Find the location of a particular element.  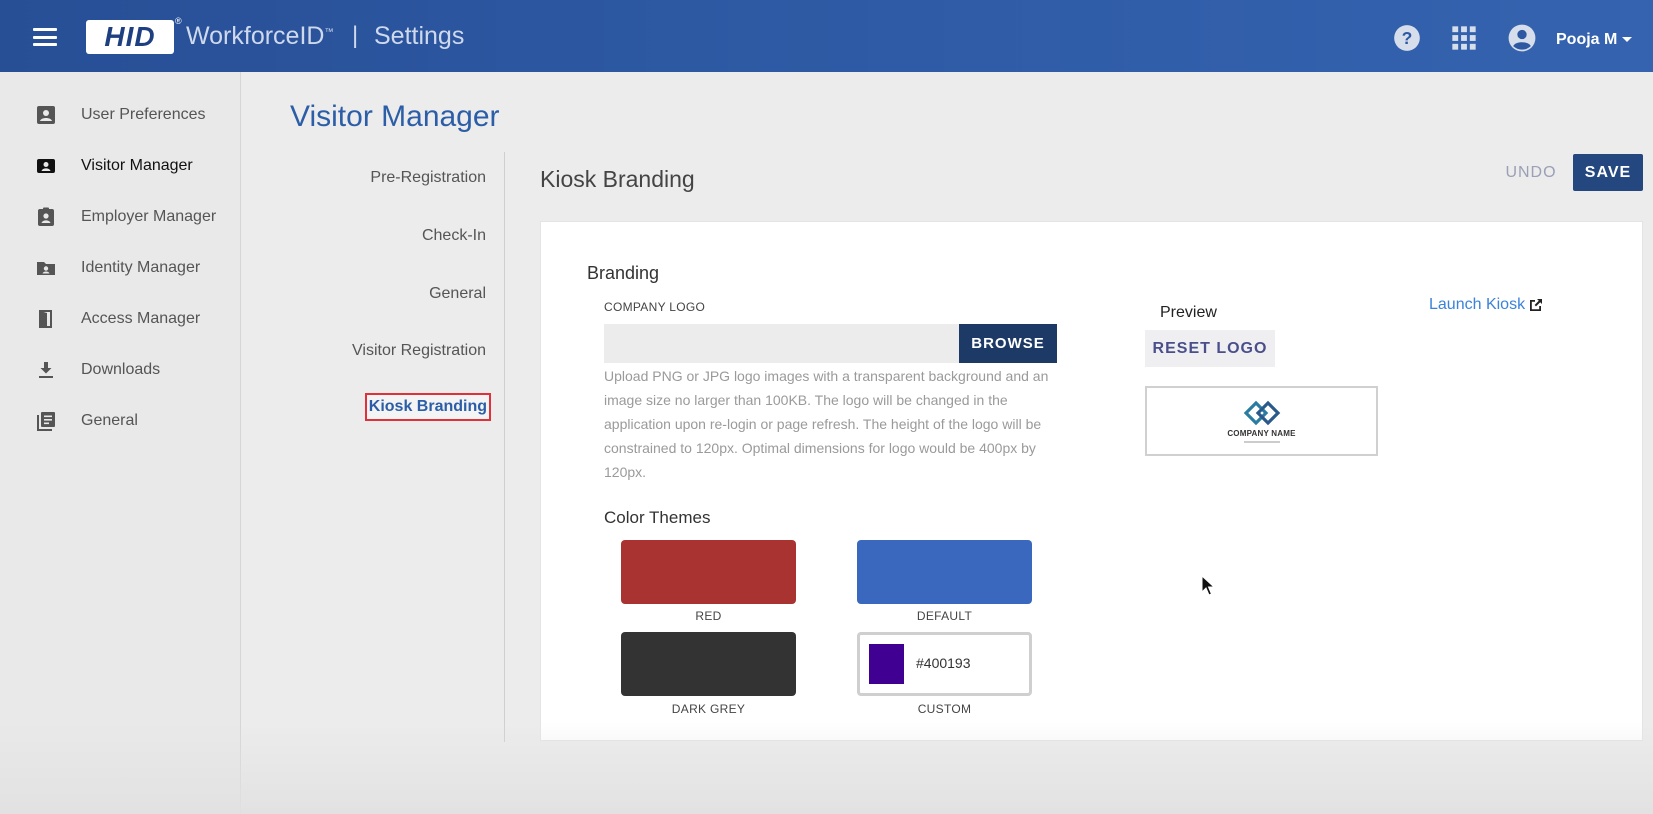

page-title: Visitor Manager is located at coordinates (395, 116).